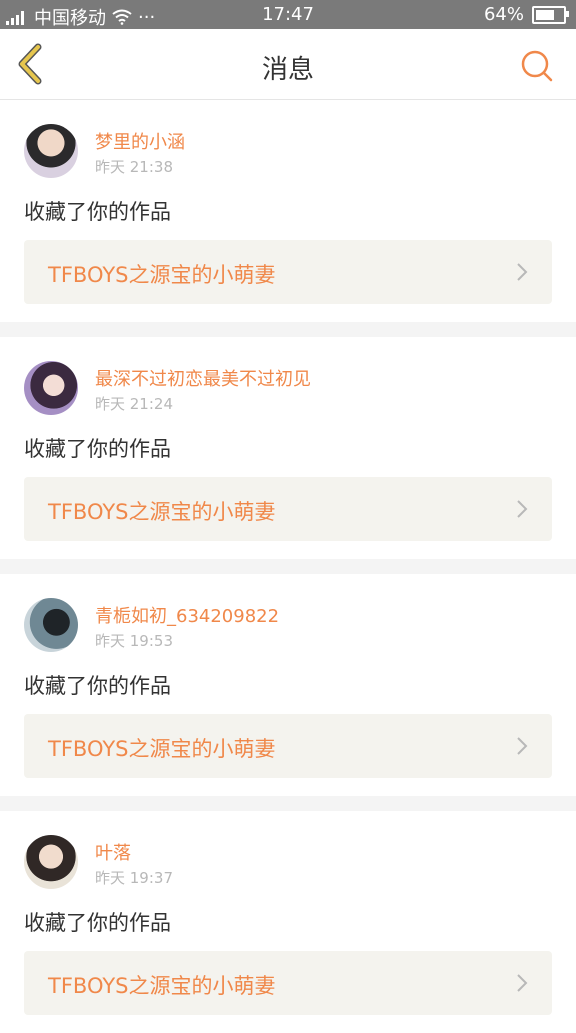 Image resolution: width=576 pixels, height=1033 pixels. I want to click on nav-bar: 消息, so click(288, 64).